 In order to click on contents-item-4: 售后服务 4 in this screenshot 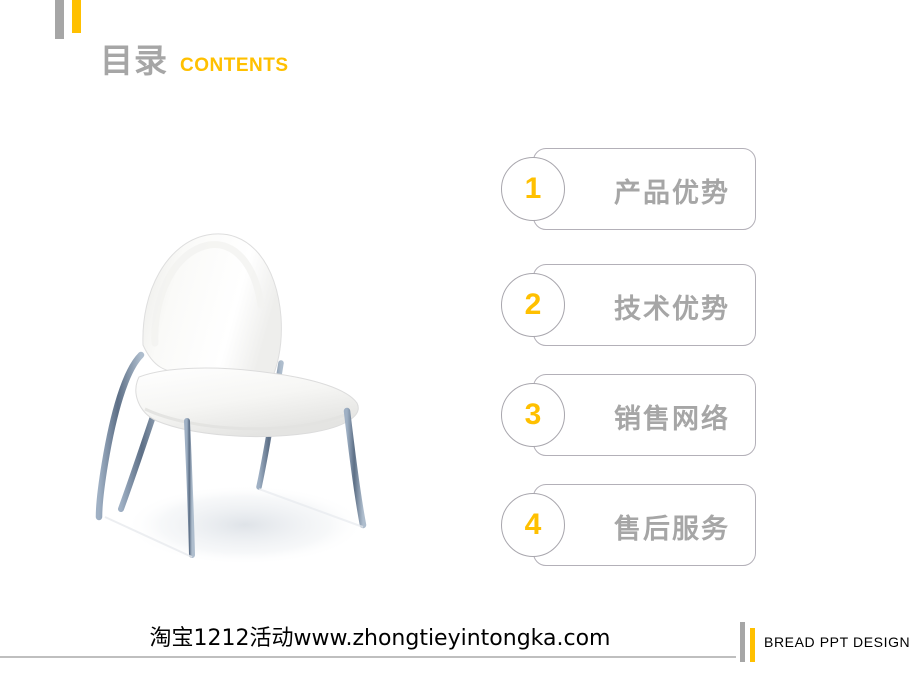, I will do `click(629, 526)`.